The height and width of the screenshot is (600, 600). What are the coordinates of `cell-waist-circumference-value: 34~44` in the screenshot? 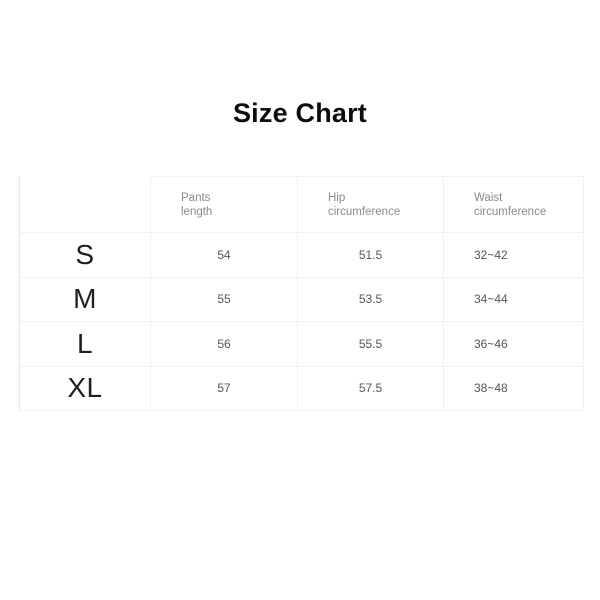 It's located at (491, 299).